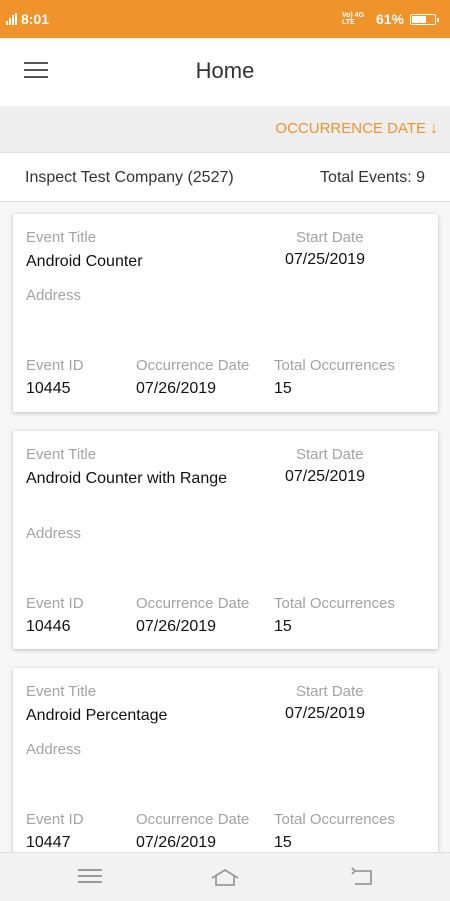 Image resolution: width=450 pixels, height=901 pixels. I want to click on arrow-down-icon: ↓, so click(434, 128).